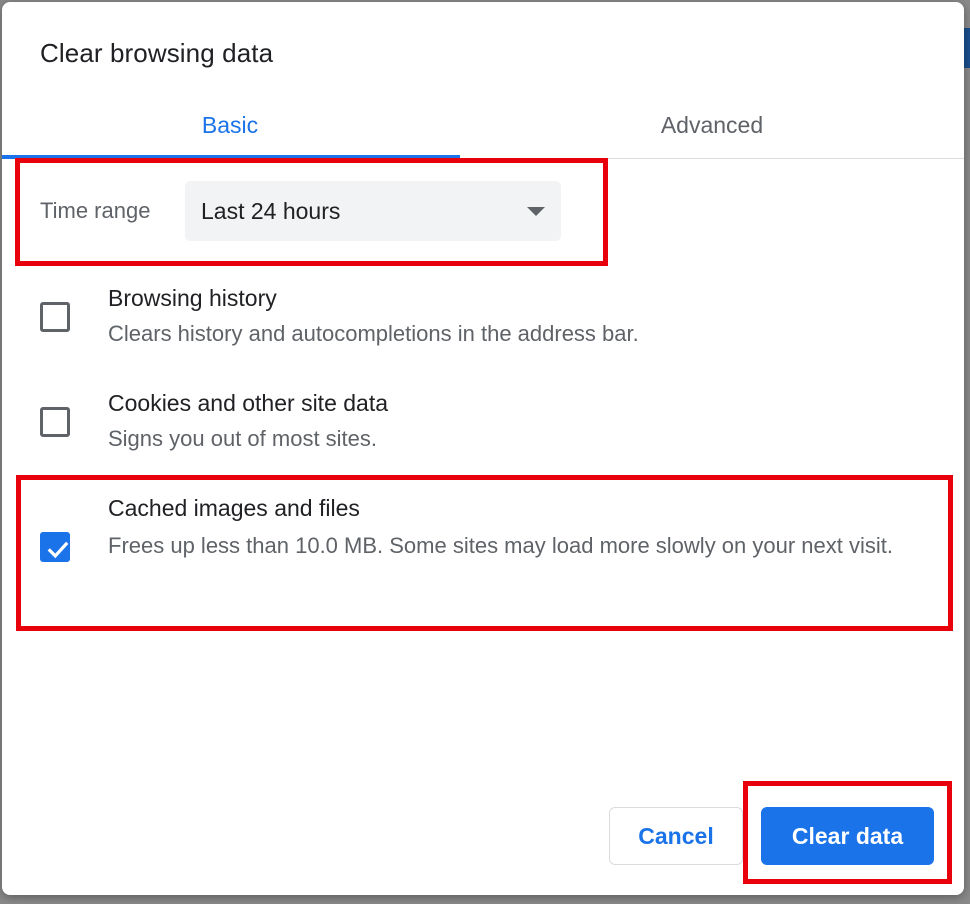  I want to click on checkmark-icon, so click(58, 550).